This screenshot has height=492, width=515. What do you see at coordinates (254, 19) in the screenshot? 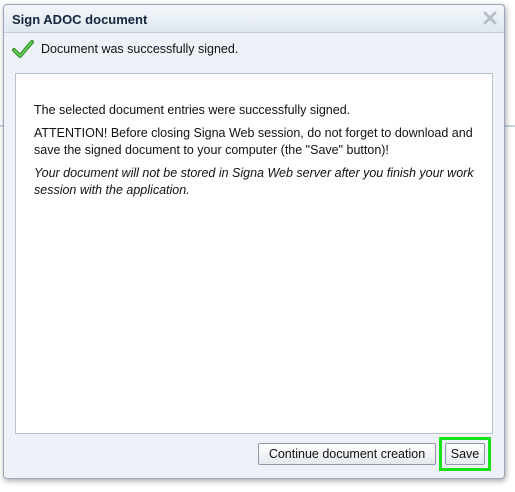
I see `dialog-titlebar: Sign ADOC document` at bounding box center [254, 19].